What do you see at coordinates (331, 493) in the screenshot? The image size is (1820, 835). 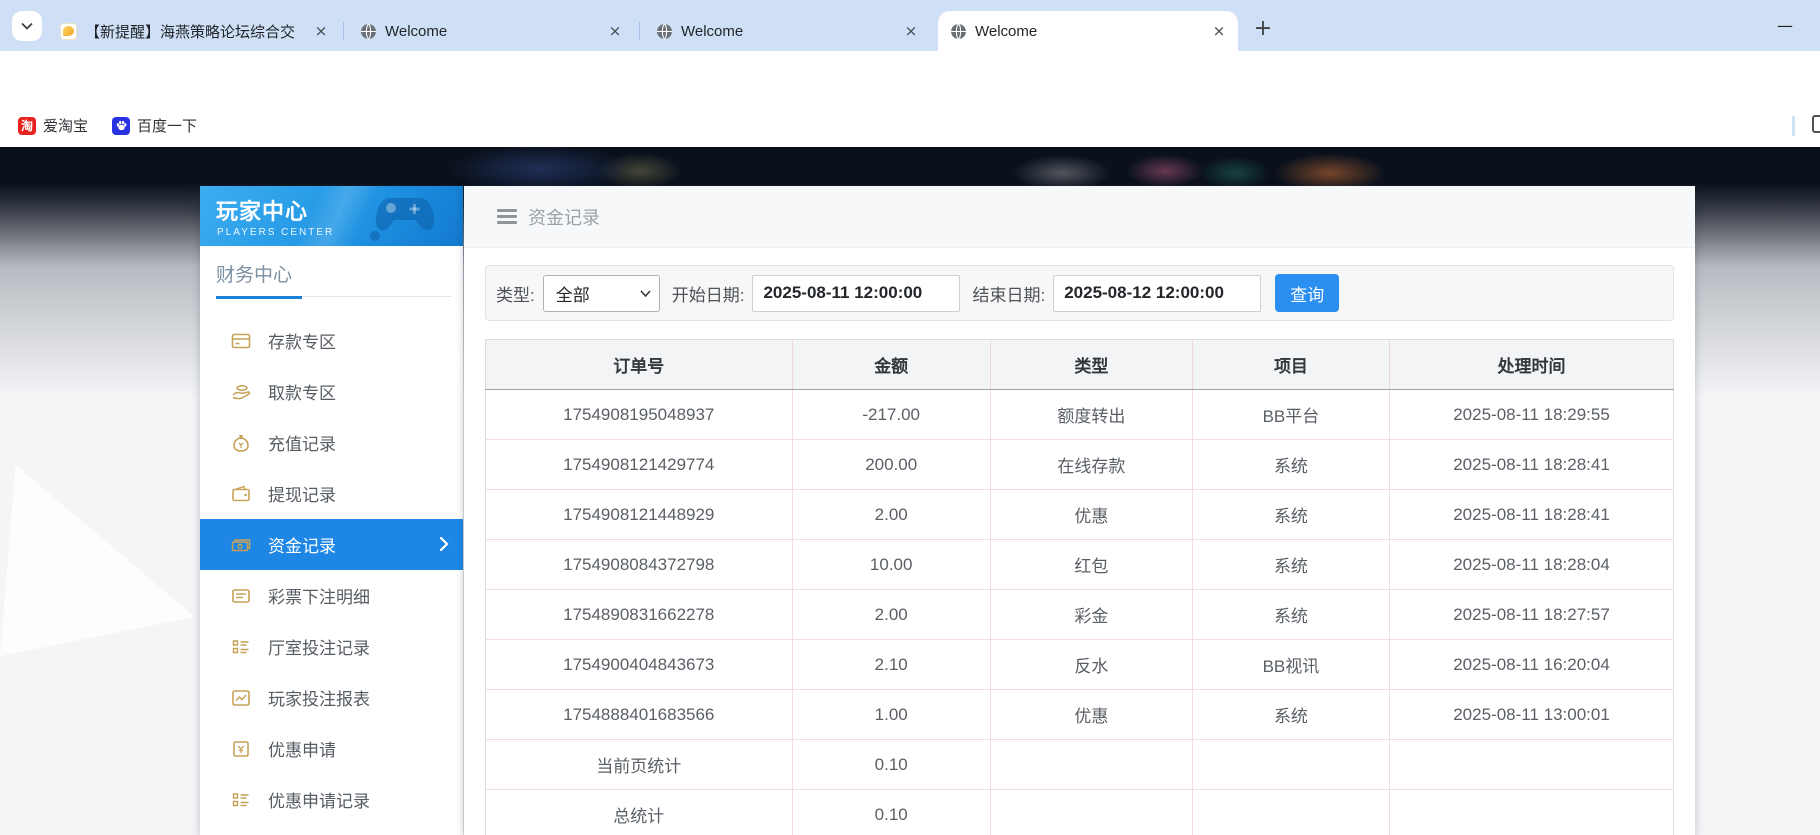 I see `sidebar-item-withdrawal-records: 提现记录` at bounding box center [331, 493].